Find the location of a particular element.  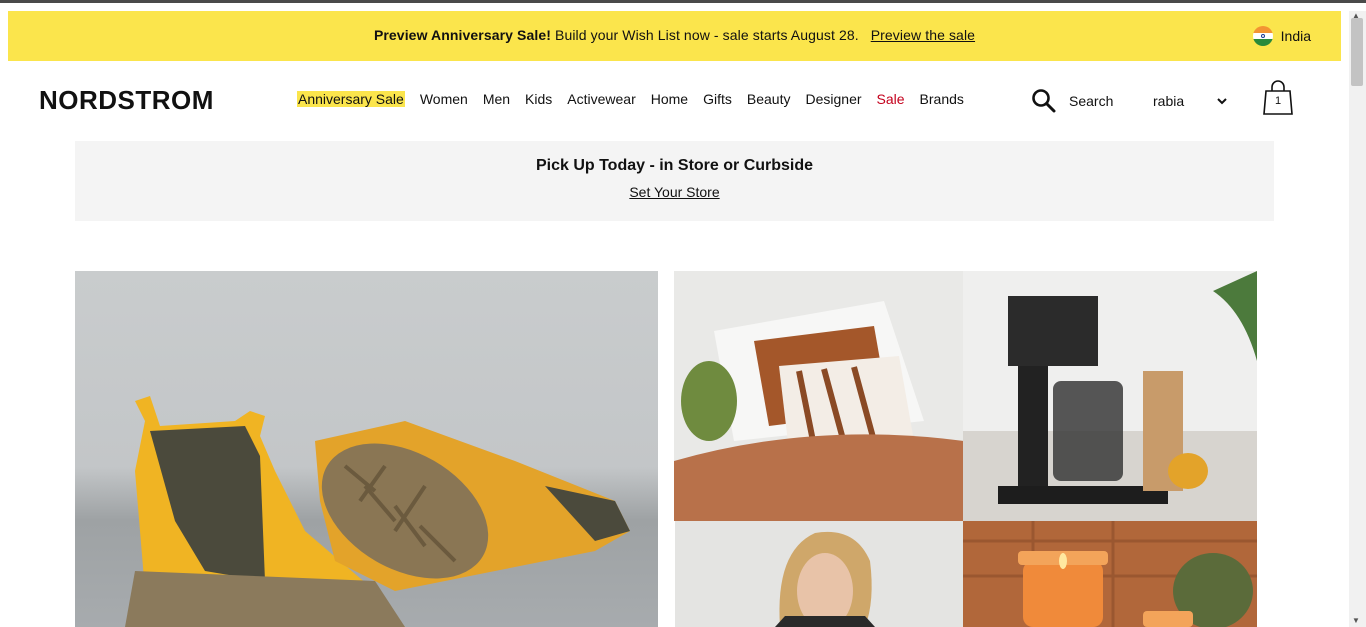

nav-activewear: Activewear is located at coordinates (601, 99).